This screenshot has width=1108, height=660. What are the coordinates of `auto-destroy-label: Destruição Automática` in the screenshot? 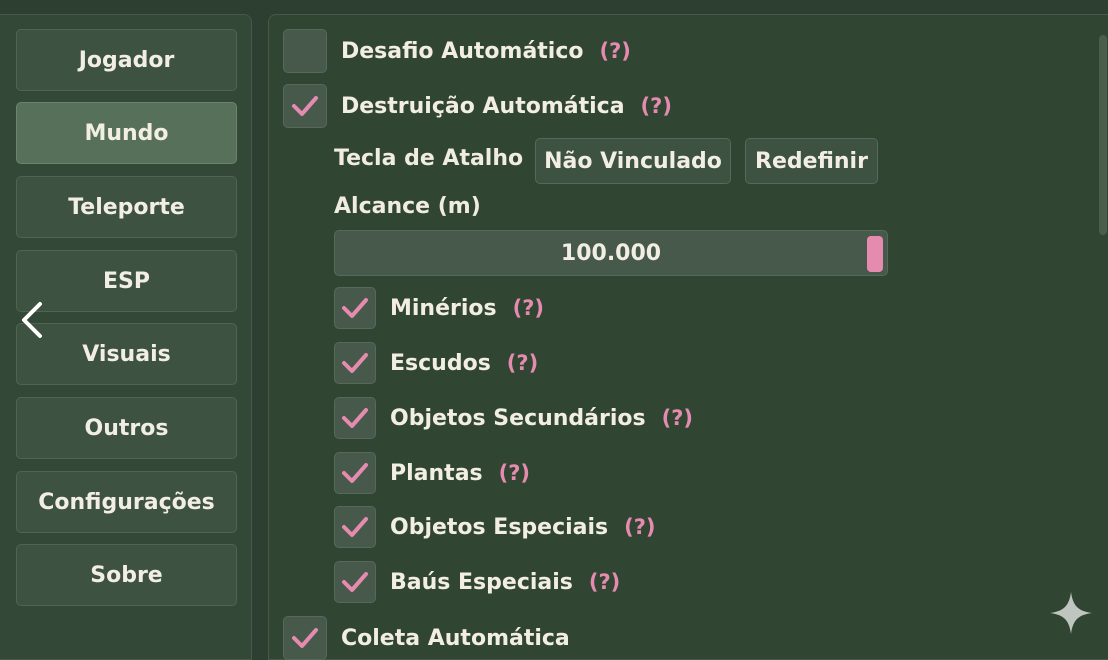 It's located at (483, 106).